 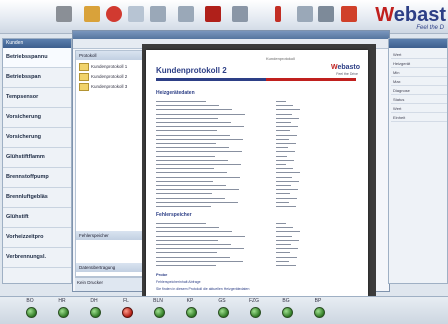 I want to click on tools-icon, so click(x=92, y=14).